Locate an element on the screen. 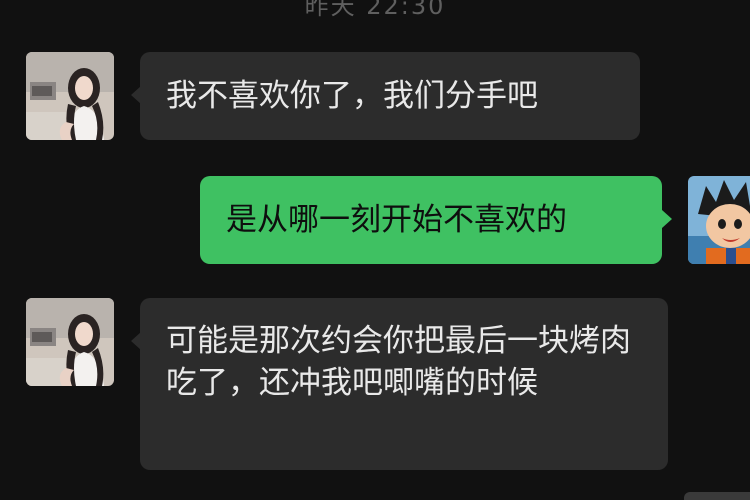  message-text: 可能是那次约会你把最后一块烤肉吃了，还冲我吧唧嘴的时候 is located at coordinates (398, 362).